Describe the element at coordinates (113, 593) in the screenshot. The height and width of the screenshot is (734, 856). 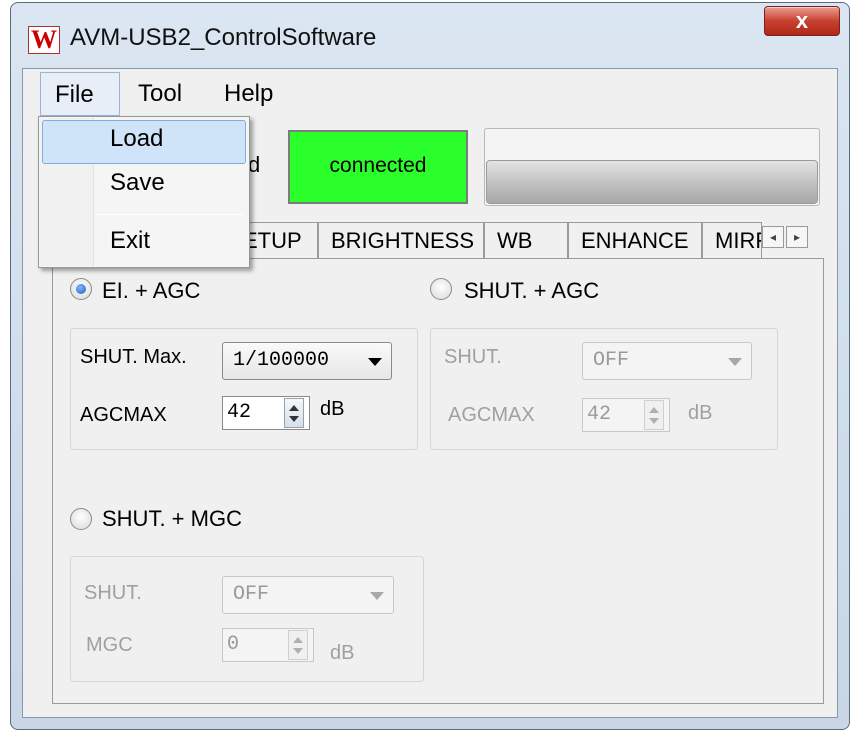
I see `shut-mgc-shut-label: SHUT.` at that location.